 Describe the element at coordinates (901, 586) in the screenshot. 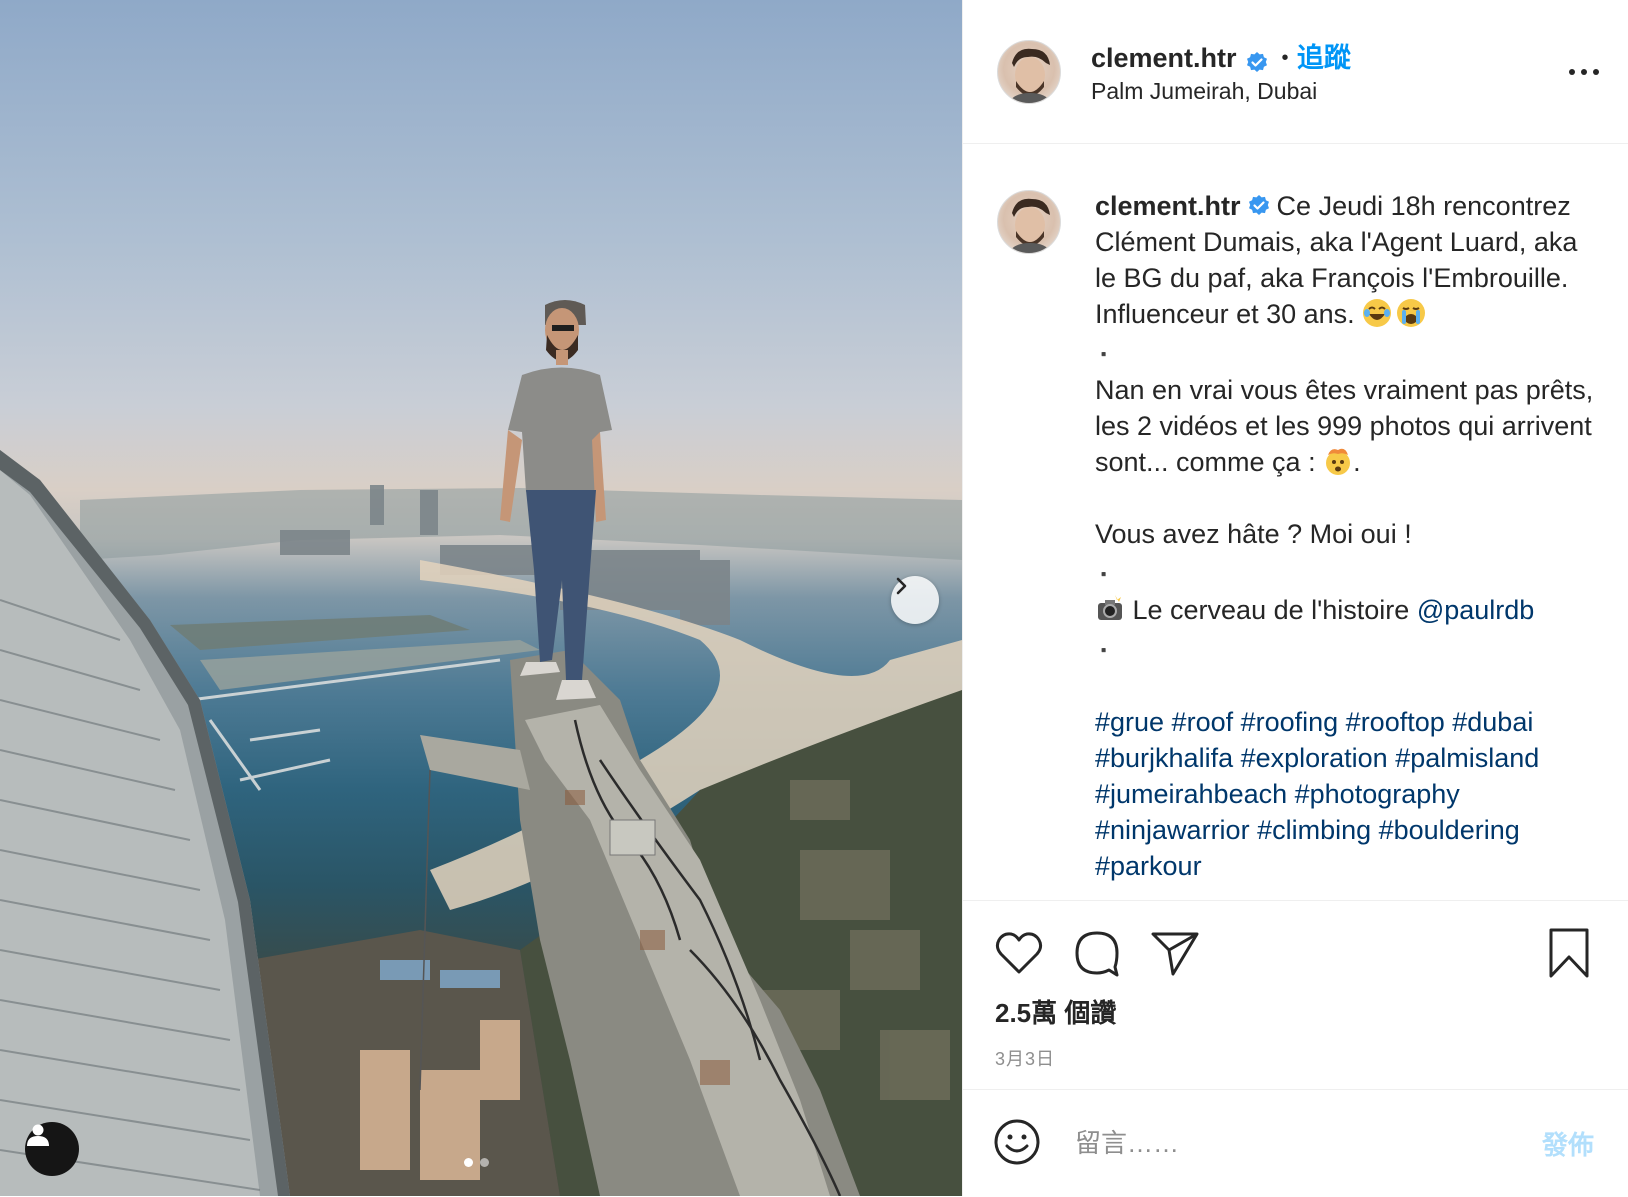

I see `chevron-right-icon` at that location.